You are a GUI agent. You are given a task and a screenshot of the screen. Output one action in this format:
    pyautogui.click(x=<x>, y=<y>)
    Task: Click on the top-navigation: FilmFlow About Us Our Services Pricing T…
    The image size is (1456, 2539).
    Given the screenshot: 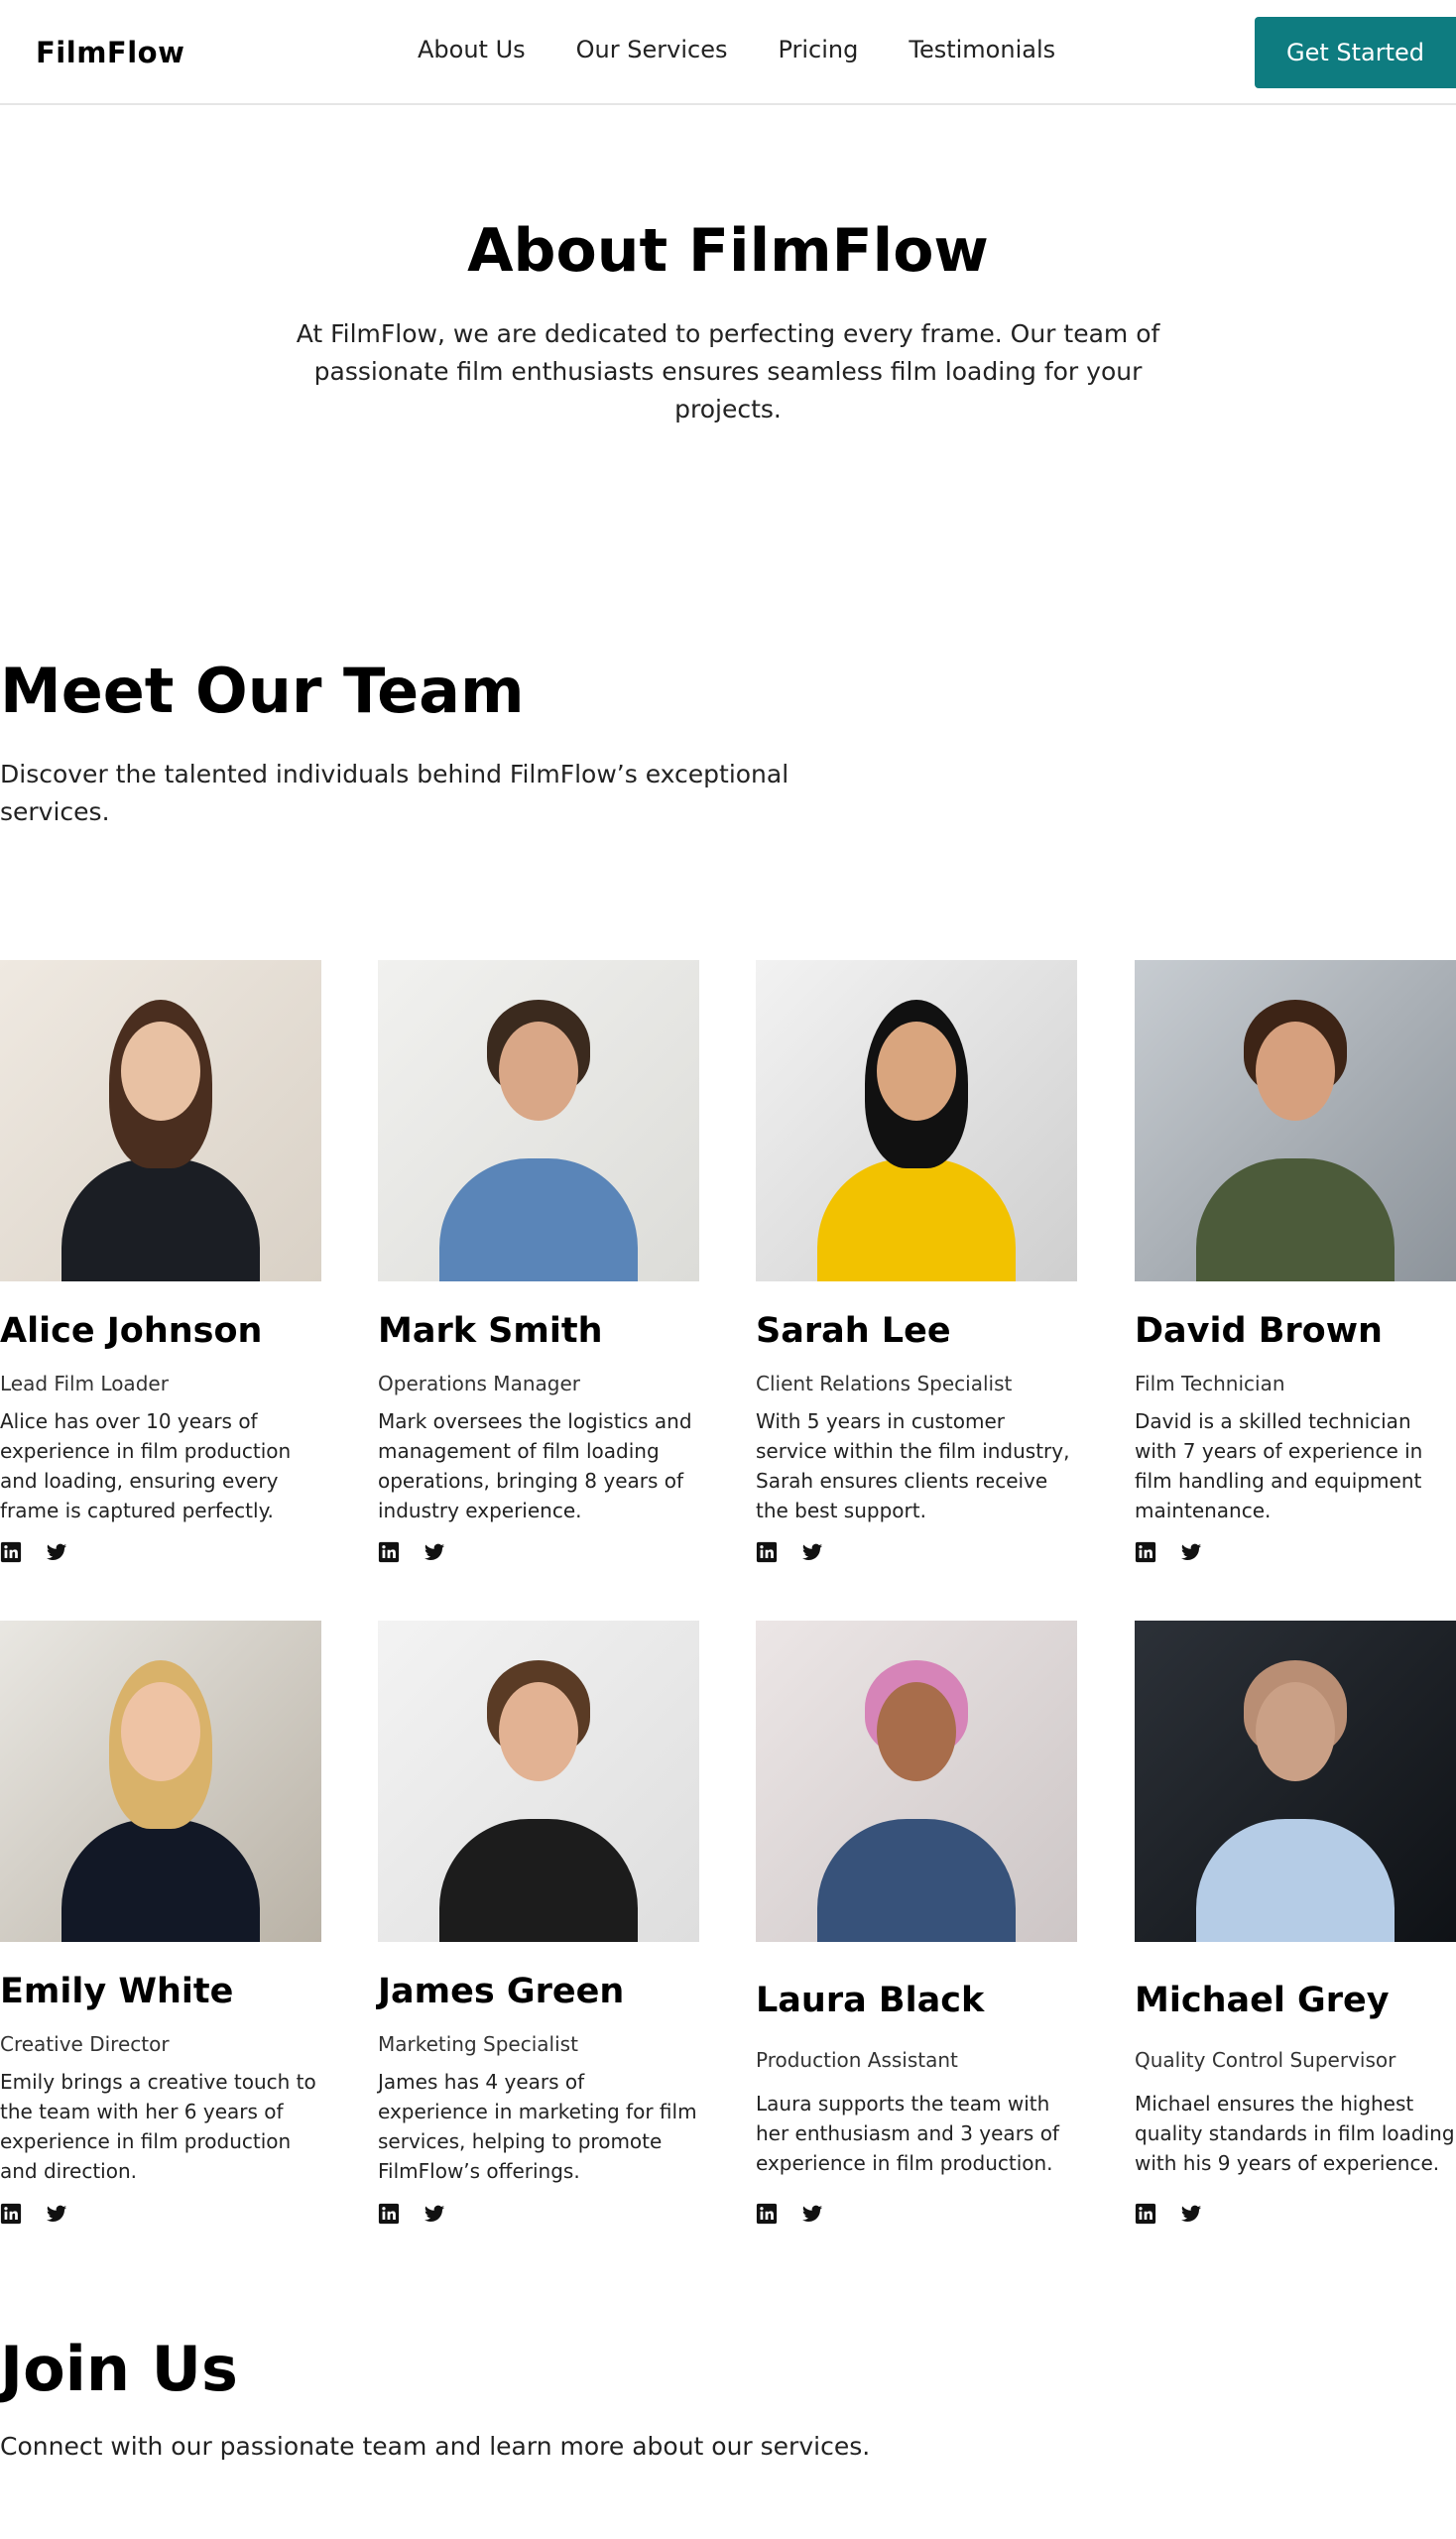 What is the action you would take?
    pyautogui.click(x=728, y=53)
    